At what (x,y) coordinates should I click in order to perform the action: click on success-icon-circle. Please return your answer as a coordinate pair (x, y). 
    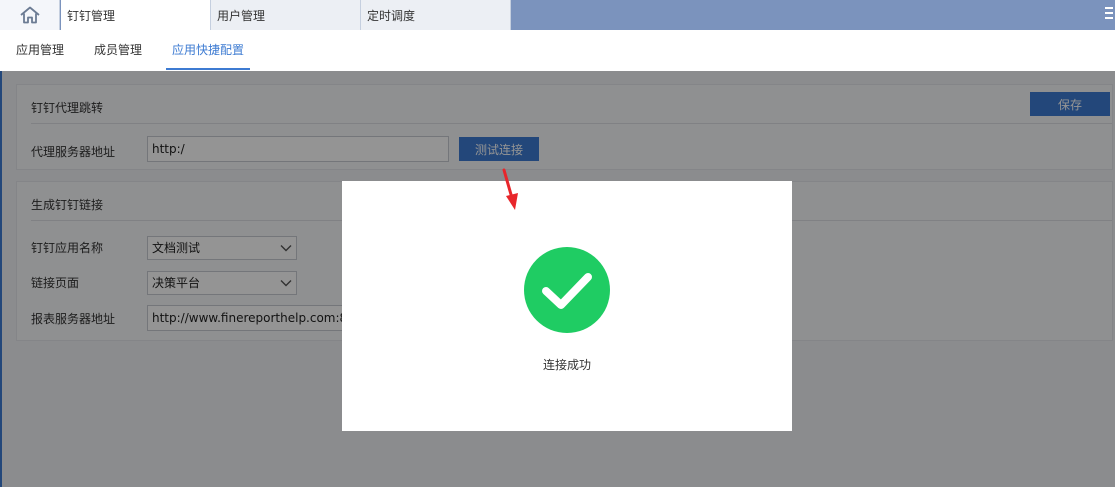
    Looking at the image, I should click on (567, 290).